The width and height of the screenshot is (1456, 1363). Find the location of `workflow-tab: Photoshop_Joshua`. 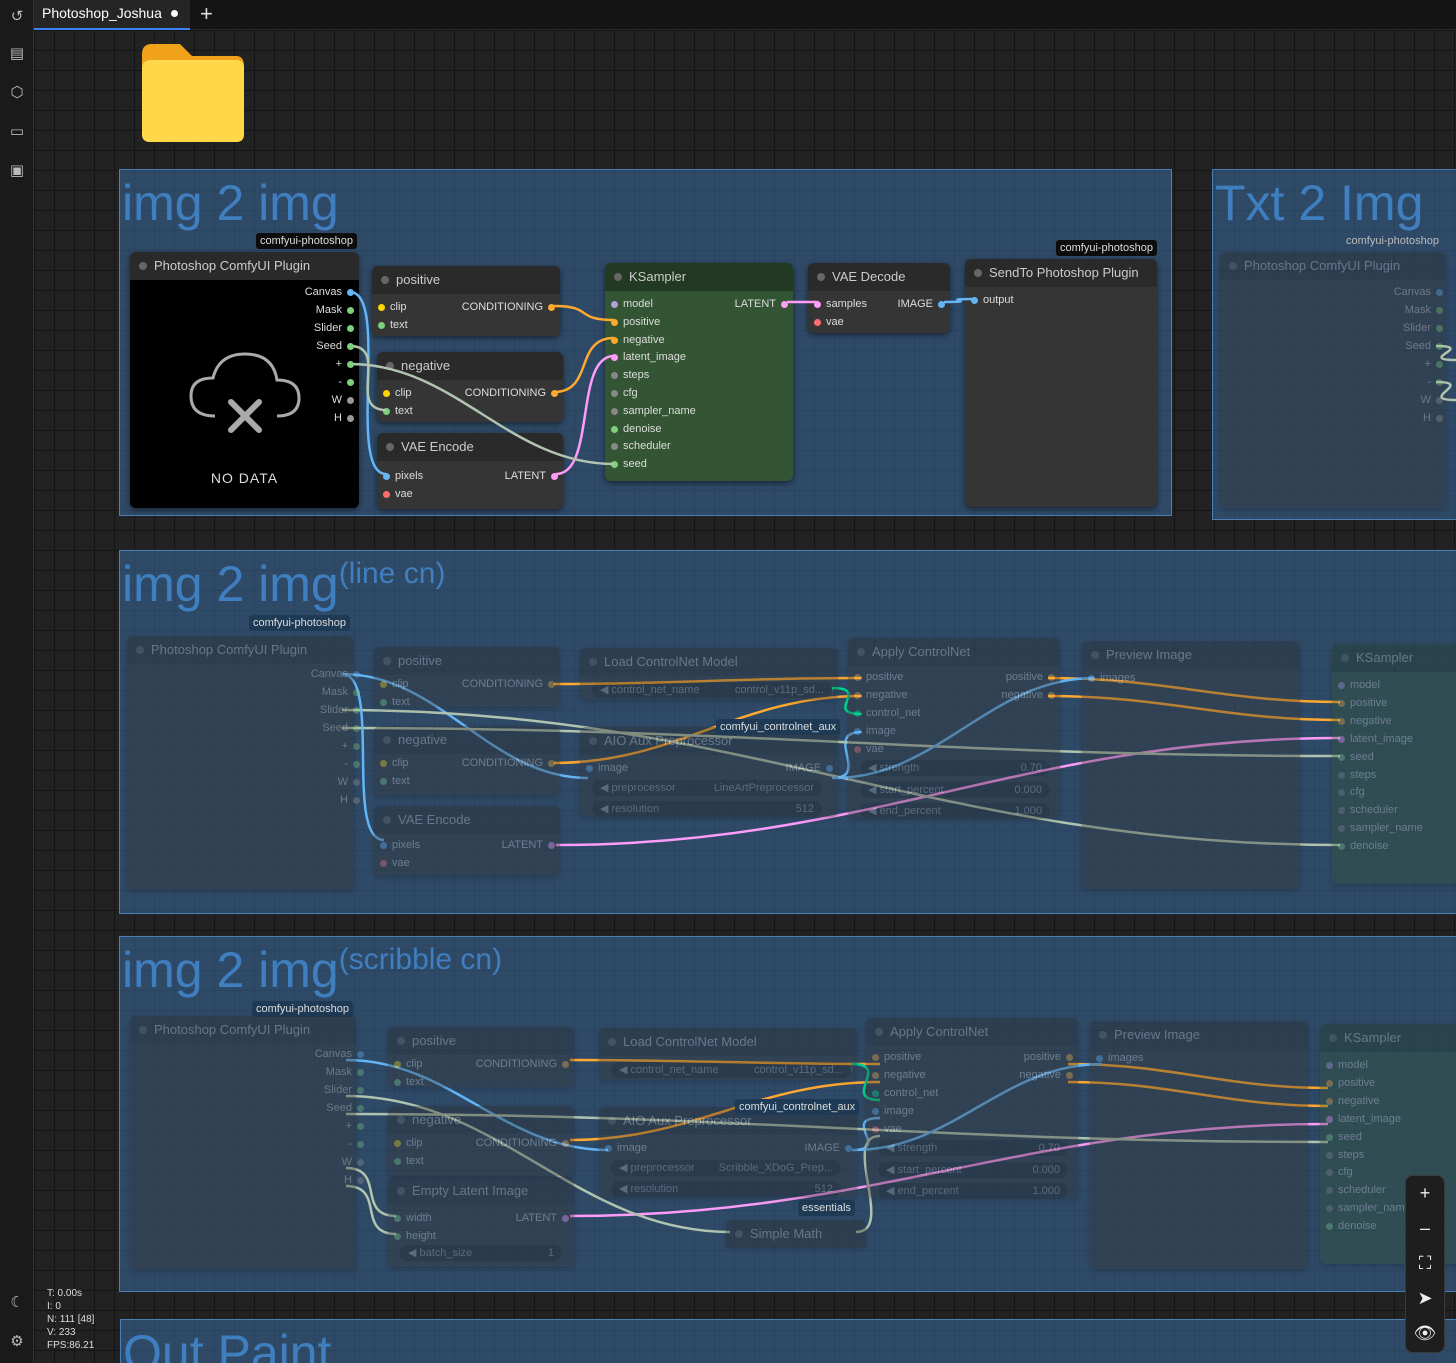

workflow-tab: Photoshop_Joshua is located at coordinates (112, 15).